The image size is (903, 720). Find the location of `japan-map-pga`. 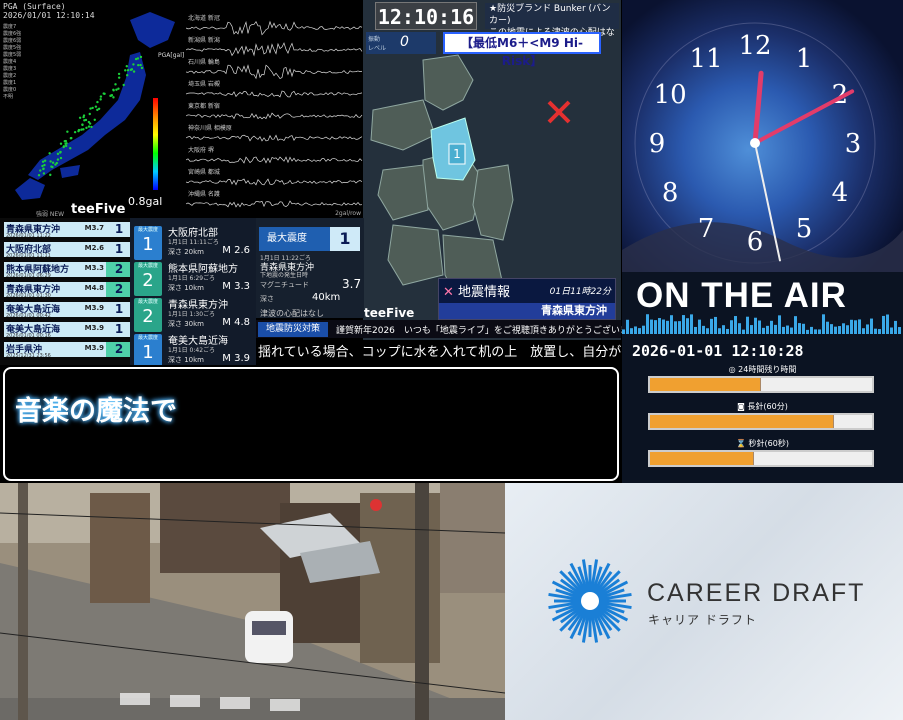

japan-map-pga is located at coordinates (95, 106).